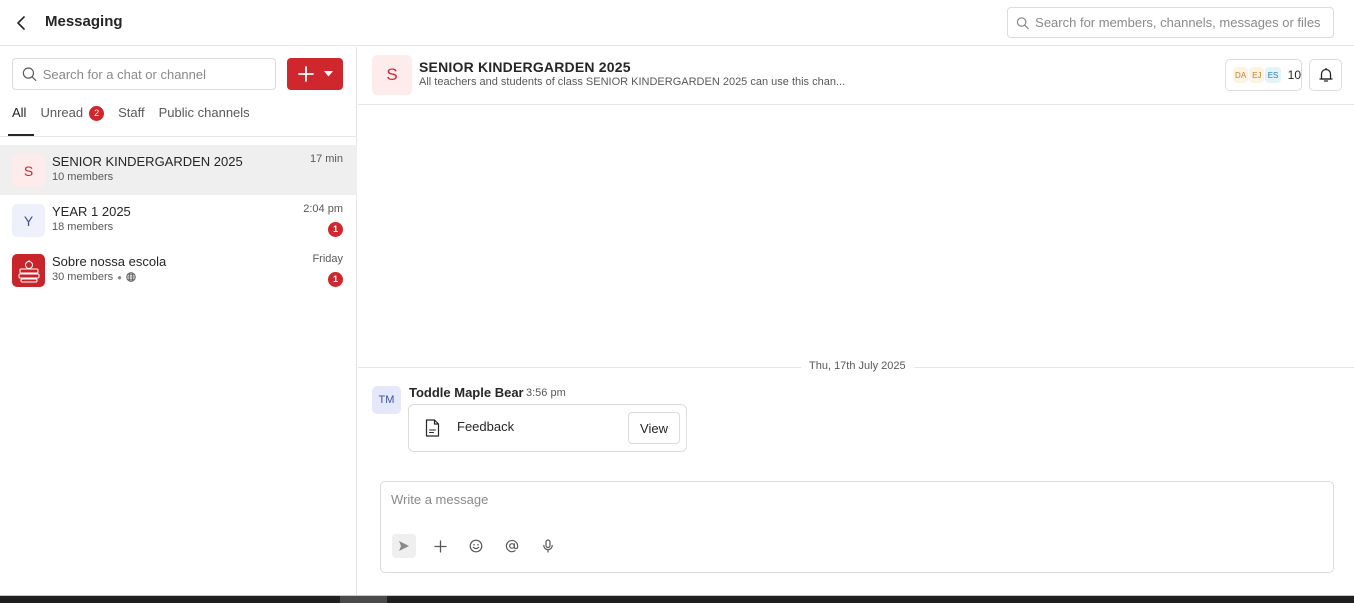 This screenshot has height=603, width=1354. I want to click on chat-list-item: Sobre nossa escola 30 members ● Friday 1, so click(178, 270).